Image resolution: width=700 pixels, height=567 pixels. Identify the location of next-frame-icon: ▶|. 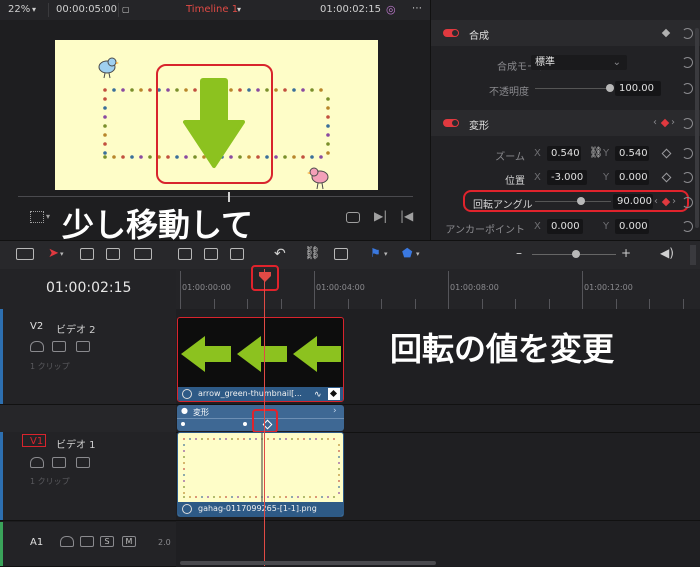
(380, 216).